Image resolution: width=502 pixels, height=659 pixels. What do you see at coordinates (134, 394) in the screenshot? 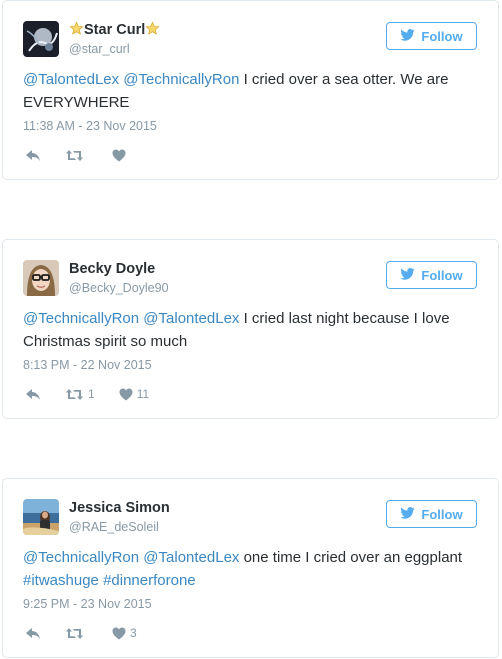
I see `like-button: 11` at bounding box center [134, 394].